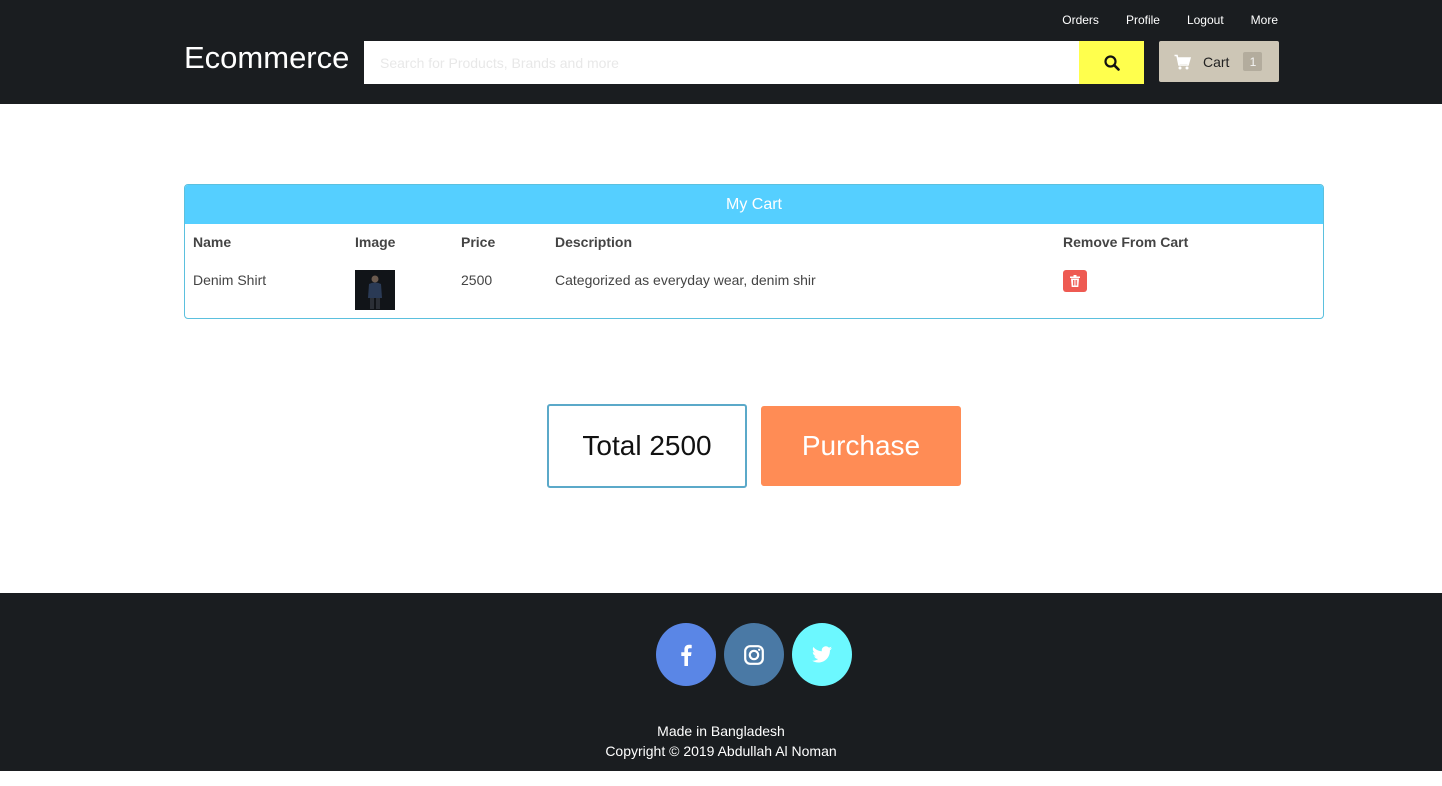 The width and height of the screenshot is (1442, 786). I want to click on search-input, so click(721, 62).